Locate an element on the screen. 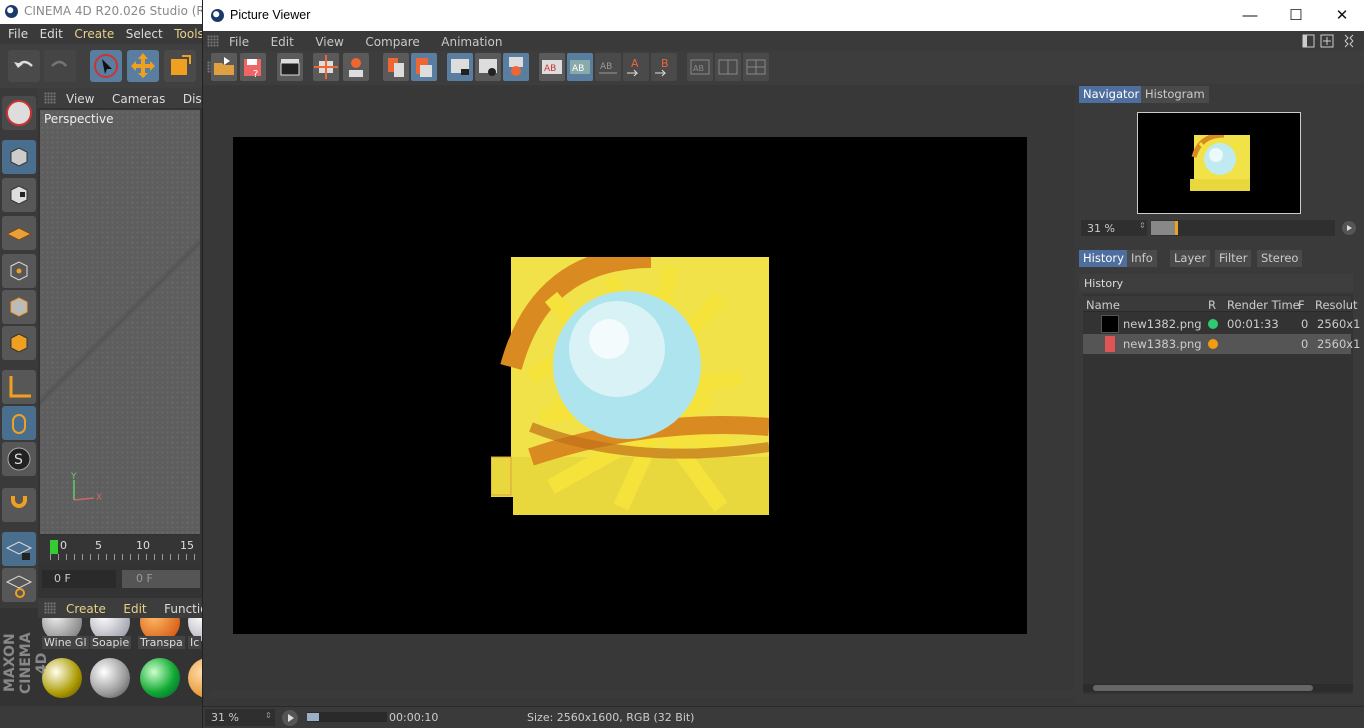 The image size is (1364, 728). material-silver is located at coordinates (110, 678).